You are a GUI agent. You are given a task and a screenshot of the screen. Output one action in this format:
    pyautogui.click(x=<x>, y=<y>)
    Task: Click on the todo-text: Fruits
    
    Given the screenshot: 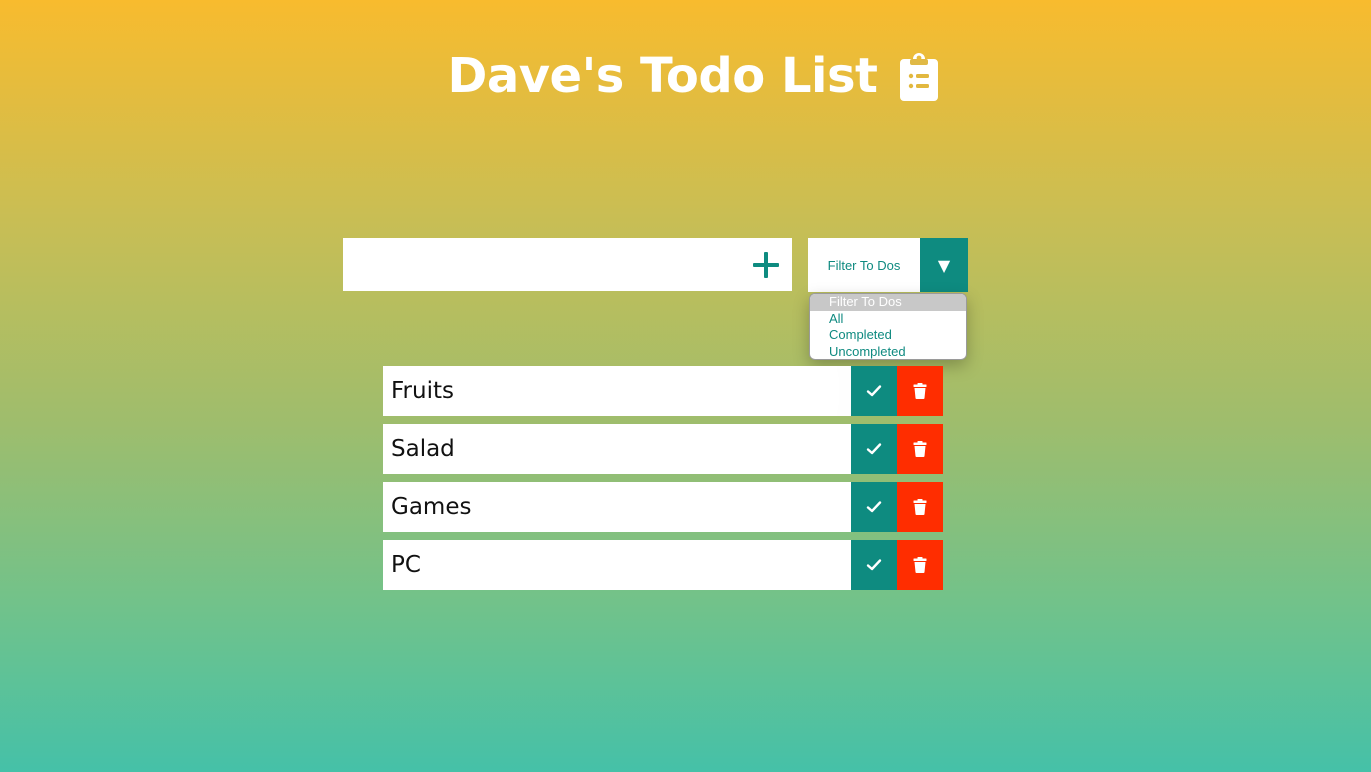 What is the action you would take?
    pyautogui.click(x=422, y=391)
    